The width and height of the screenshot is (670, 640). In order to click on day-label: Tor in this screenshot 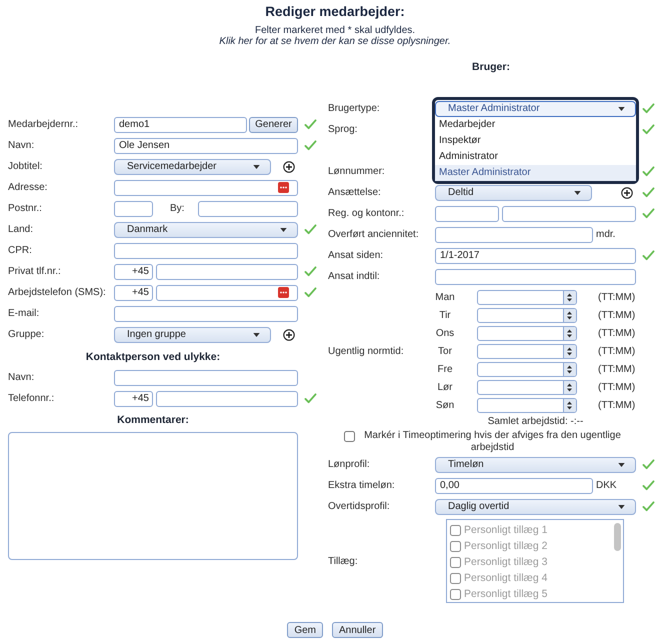, I will do `click(445, 351)`.